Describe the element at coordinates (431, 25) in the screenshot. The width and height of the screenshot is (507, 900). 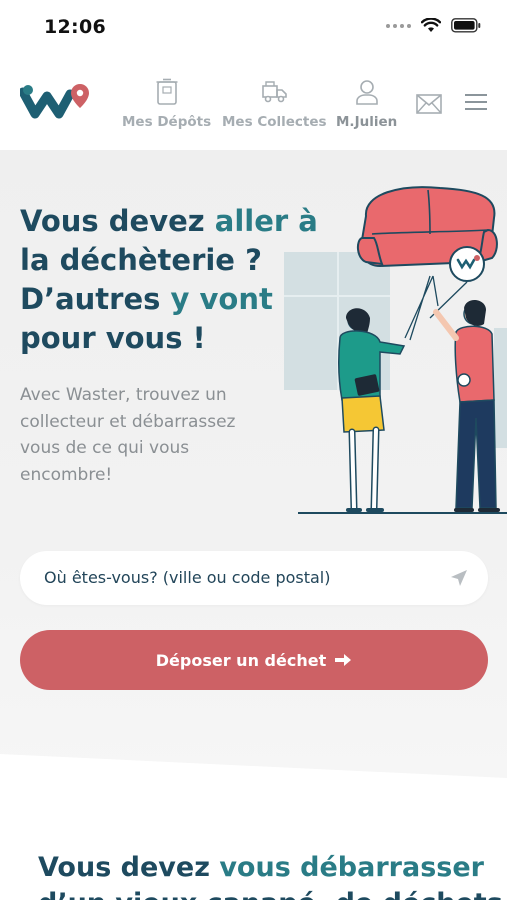
I see `wifi-icon` at that location.